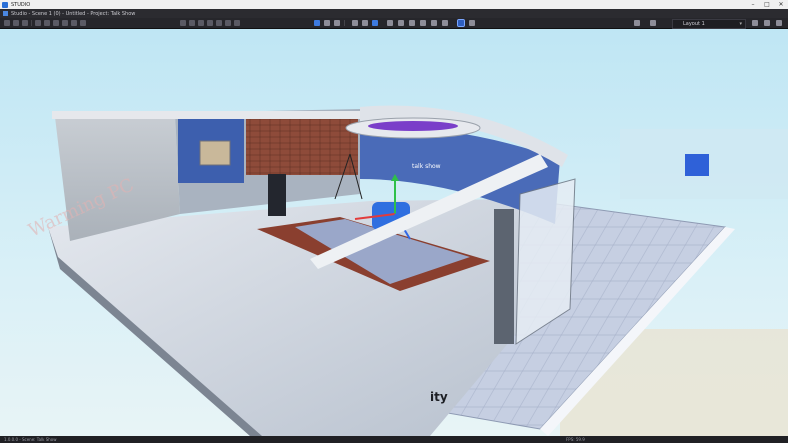  I want to click on ceiling-light, so click(413, 126).